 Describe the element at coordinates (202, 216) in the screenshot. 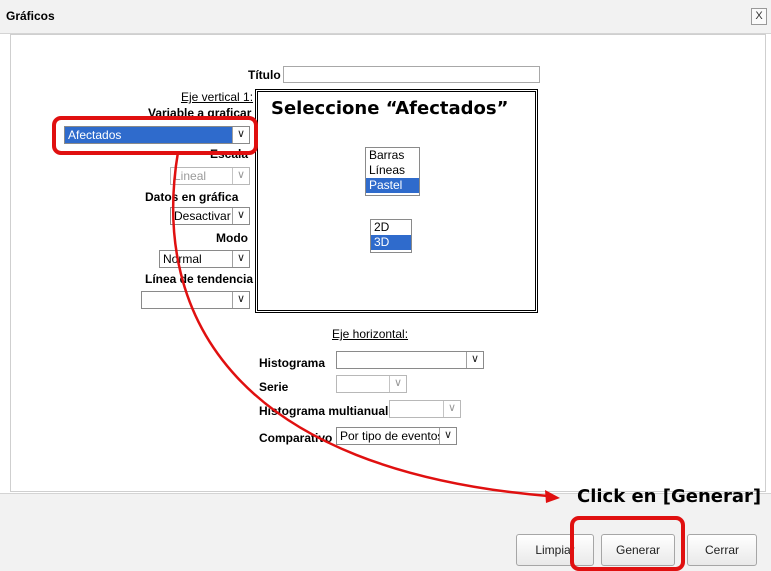

I see `datos-select-value: Desactivar` at that location.